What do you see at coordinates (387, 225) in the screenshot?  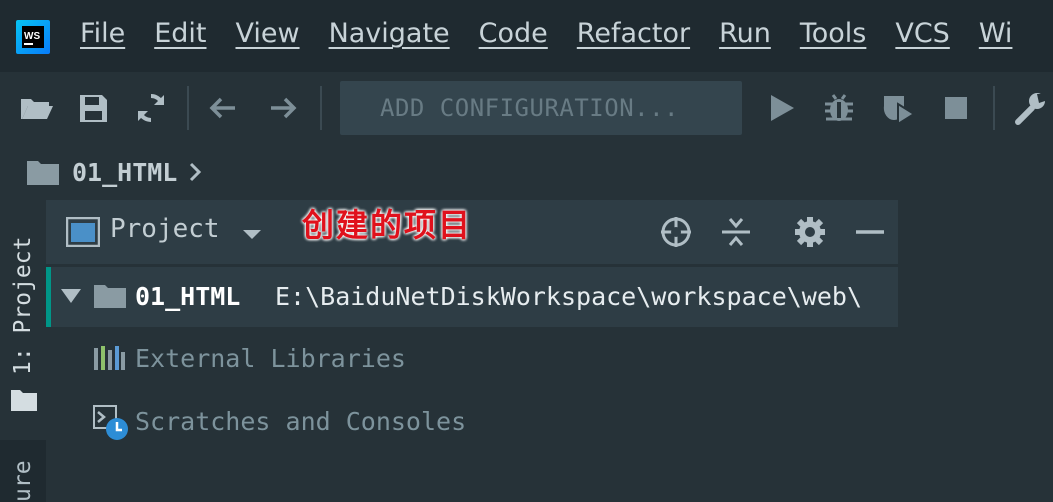 I see `annotation-text: 创建的项目` at bounding box center [387, 225].